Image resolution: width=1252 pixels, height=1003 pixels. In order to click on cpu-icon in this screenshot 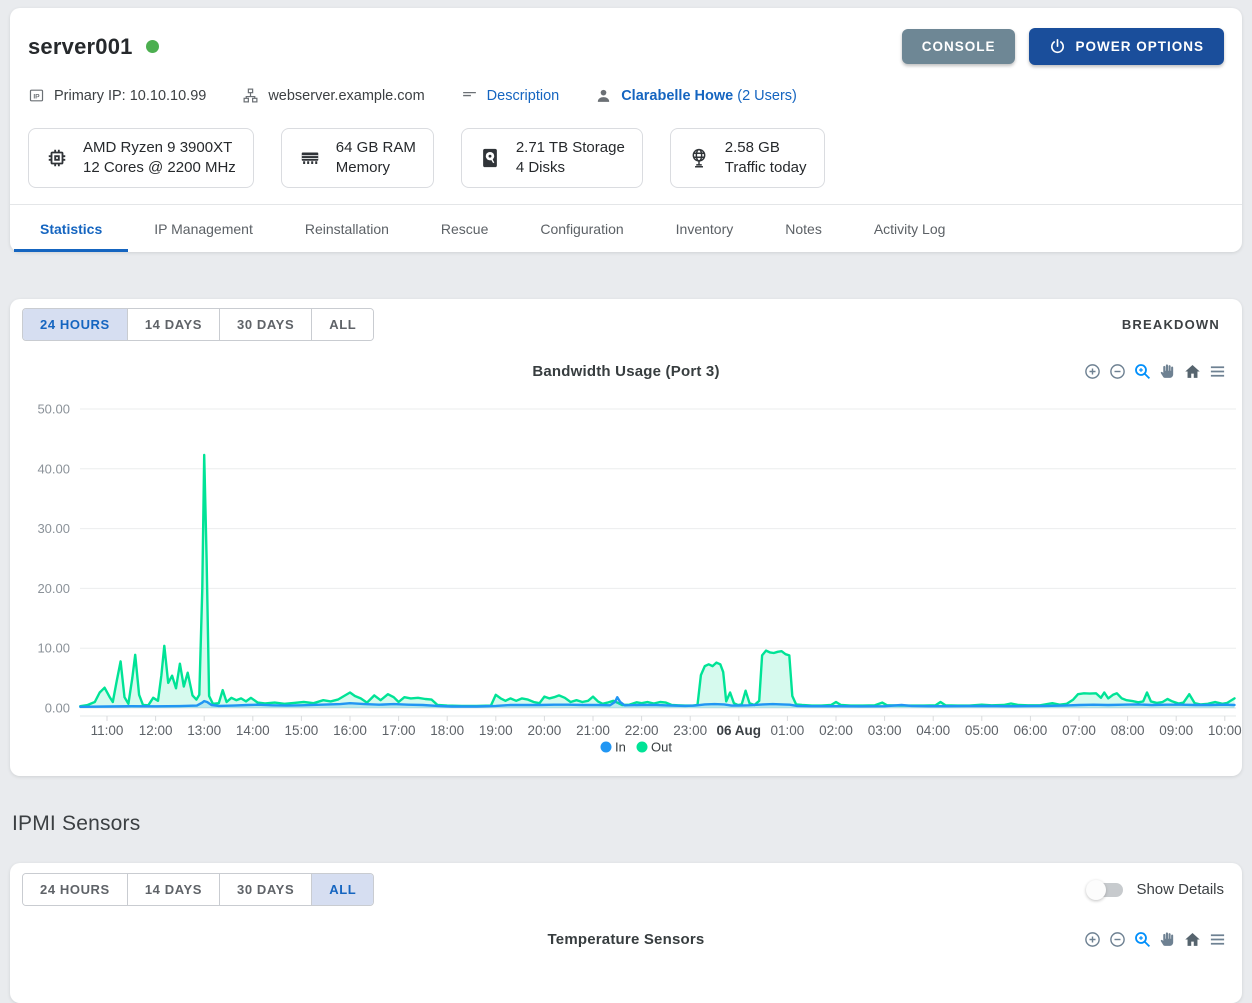, I will do `click(57, 158)`.